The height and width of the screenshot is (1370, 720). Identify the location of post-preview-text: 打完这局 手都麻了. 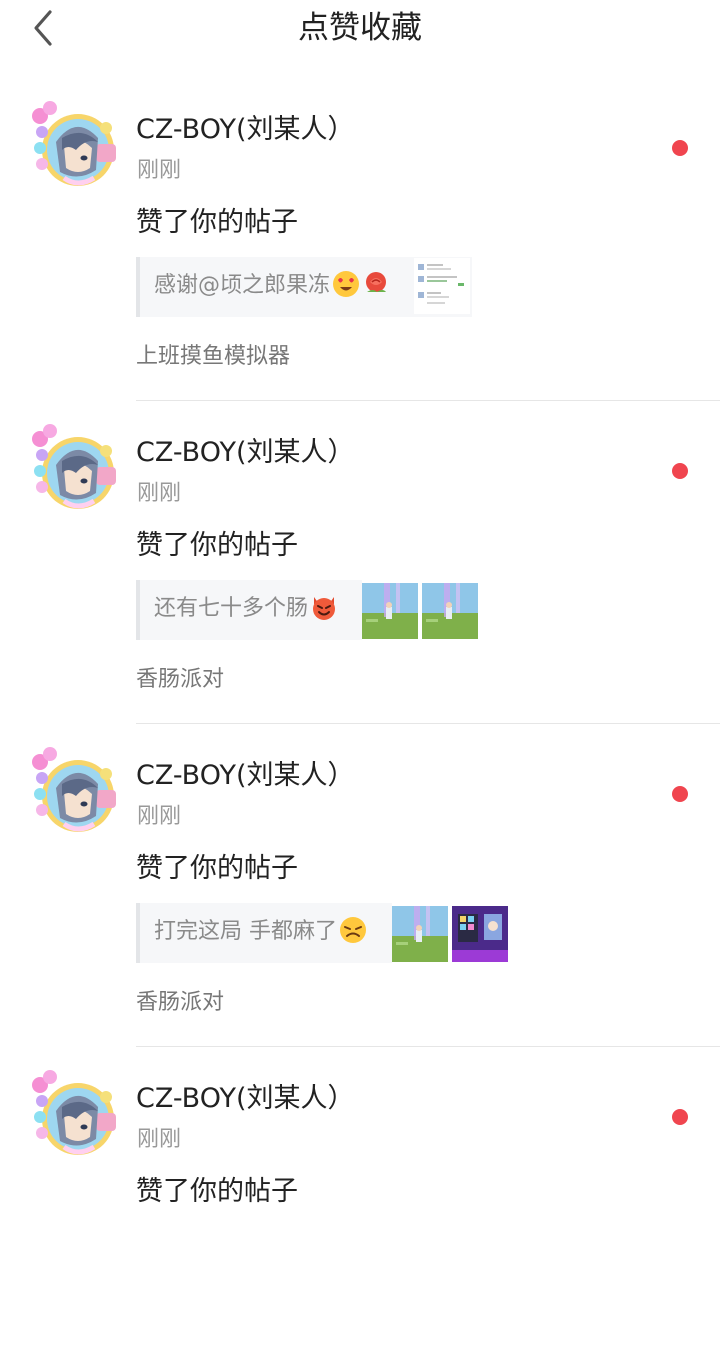
(245, 931).